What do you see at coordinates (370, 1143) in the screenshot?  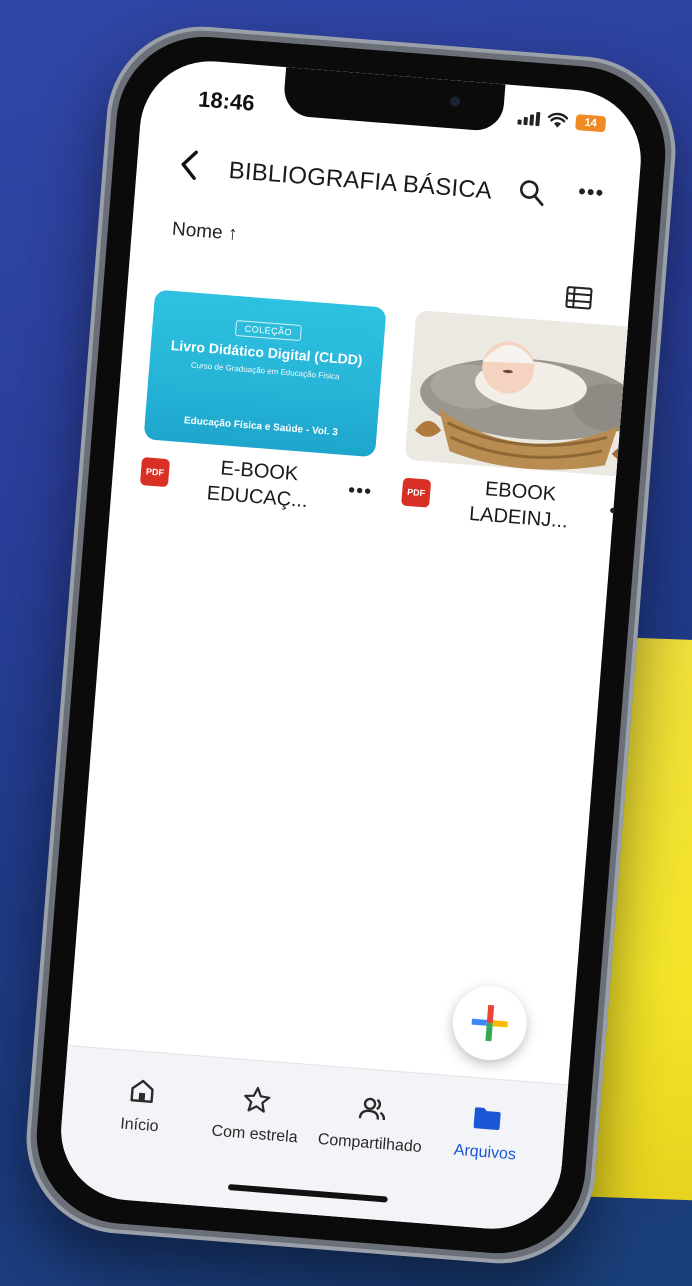 I see `nav-label: Compartilhado` at bounding box center [370, 1143].